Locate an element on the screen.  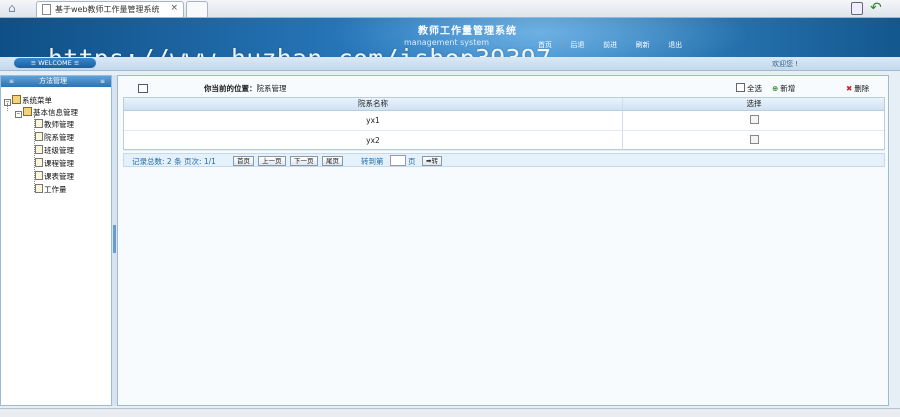
sidebar-item-class: 班级管理 is located at coordinates (54, 150).